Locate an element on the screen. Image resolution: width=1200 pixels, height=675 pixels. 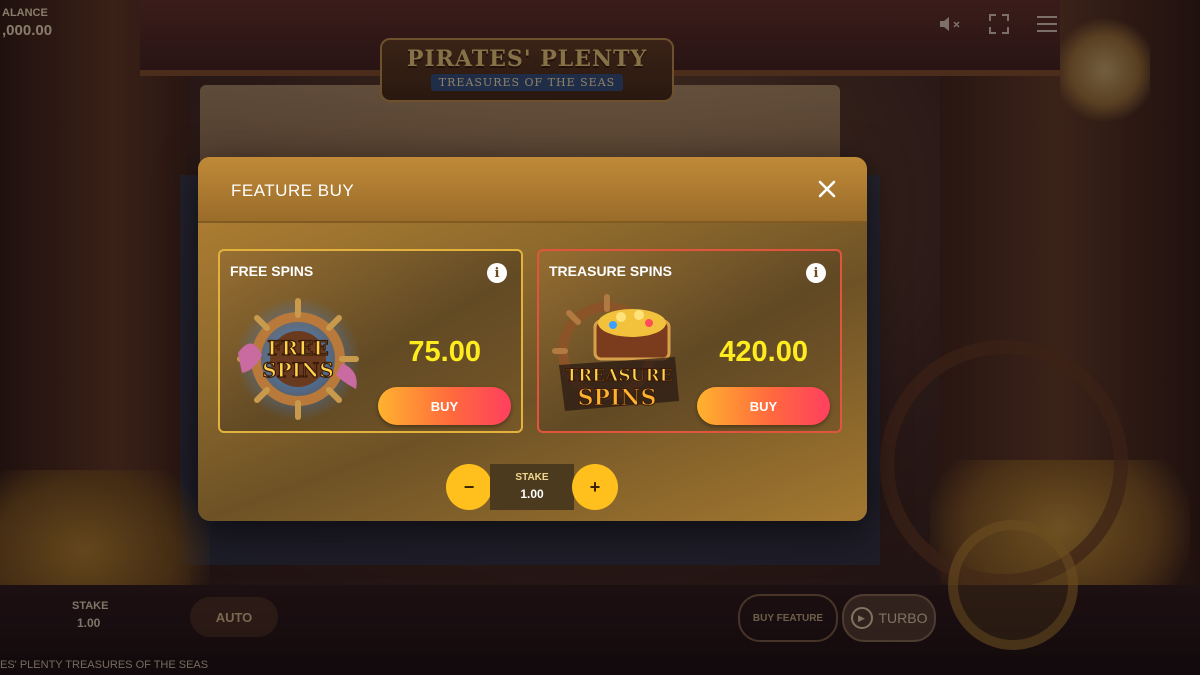
stake-increase-button: + is located at coordinates (595, 487).